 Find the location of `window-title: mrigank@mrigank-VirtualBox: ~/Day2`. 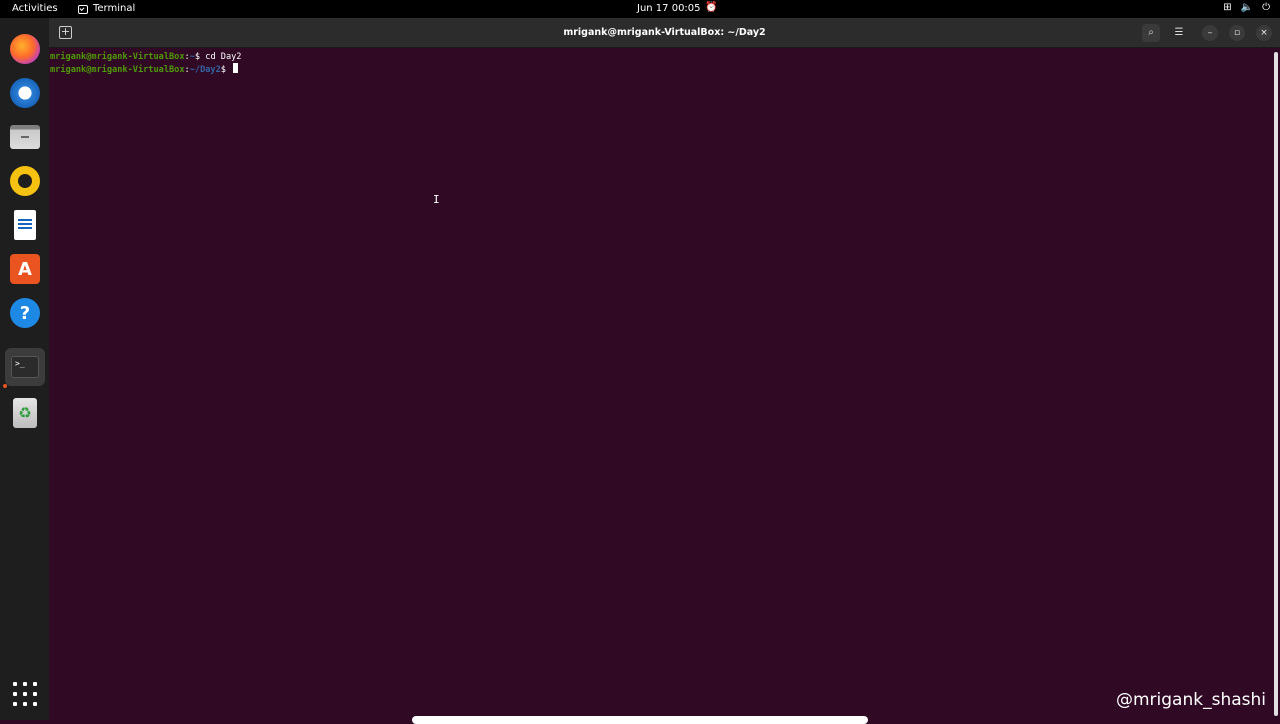

window-title: mrigank@mrigank-VirtualBox: ~/Day2 is located at coordinates (664, 32).